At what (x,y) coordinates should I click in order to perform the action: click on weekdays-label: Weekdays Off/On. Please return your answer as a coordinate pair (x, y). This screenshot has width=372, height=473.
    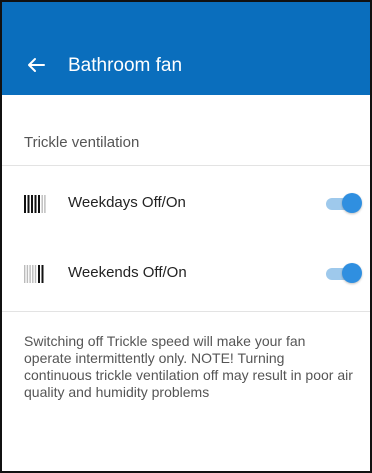
    Looking at the image, I should click on (127, 202).